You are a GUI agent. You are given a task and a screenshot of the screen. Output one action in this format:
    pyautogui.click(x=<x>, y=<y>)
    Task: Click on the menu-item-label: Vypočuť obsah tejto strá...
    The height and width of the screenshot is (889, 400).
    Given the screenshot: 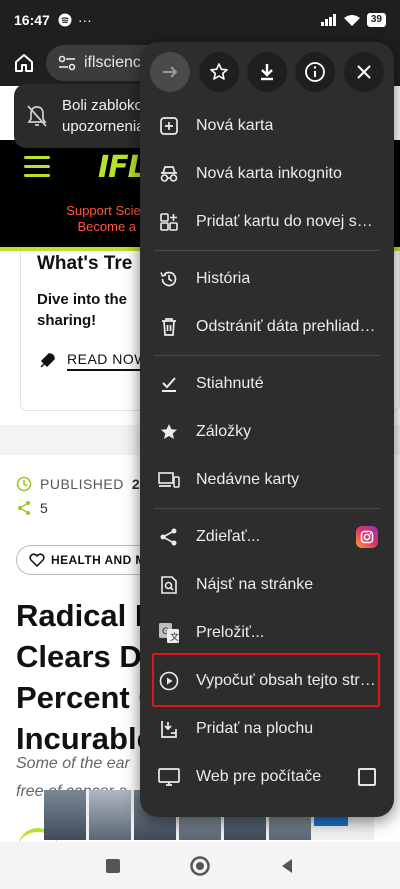 What is the action you would take?
    pyautogui.click(x=286, y=680)
    